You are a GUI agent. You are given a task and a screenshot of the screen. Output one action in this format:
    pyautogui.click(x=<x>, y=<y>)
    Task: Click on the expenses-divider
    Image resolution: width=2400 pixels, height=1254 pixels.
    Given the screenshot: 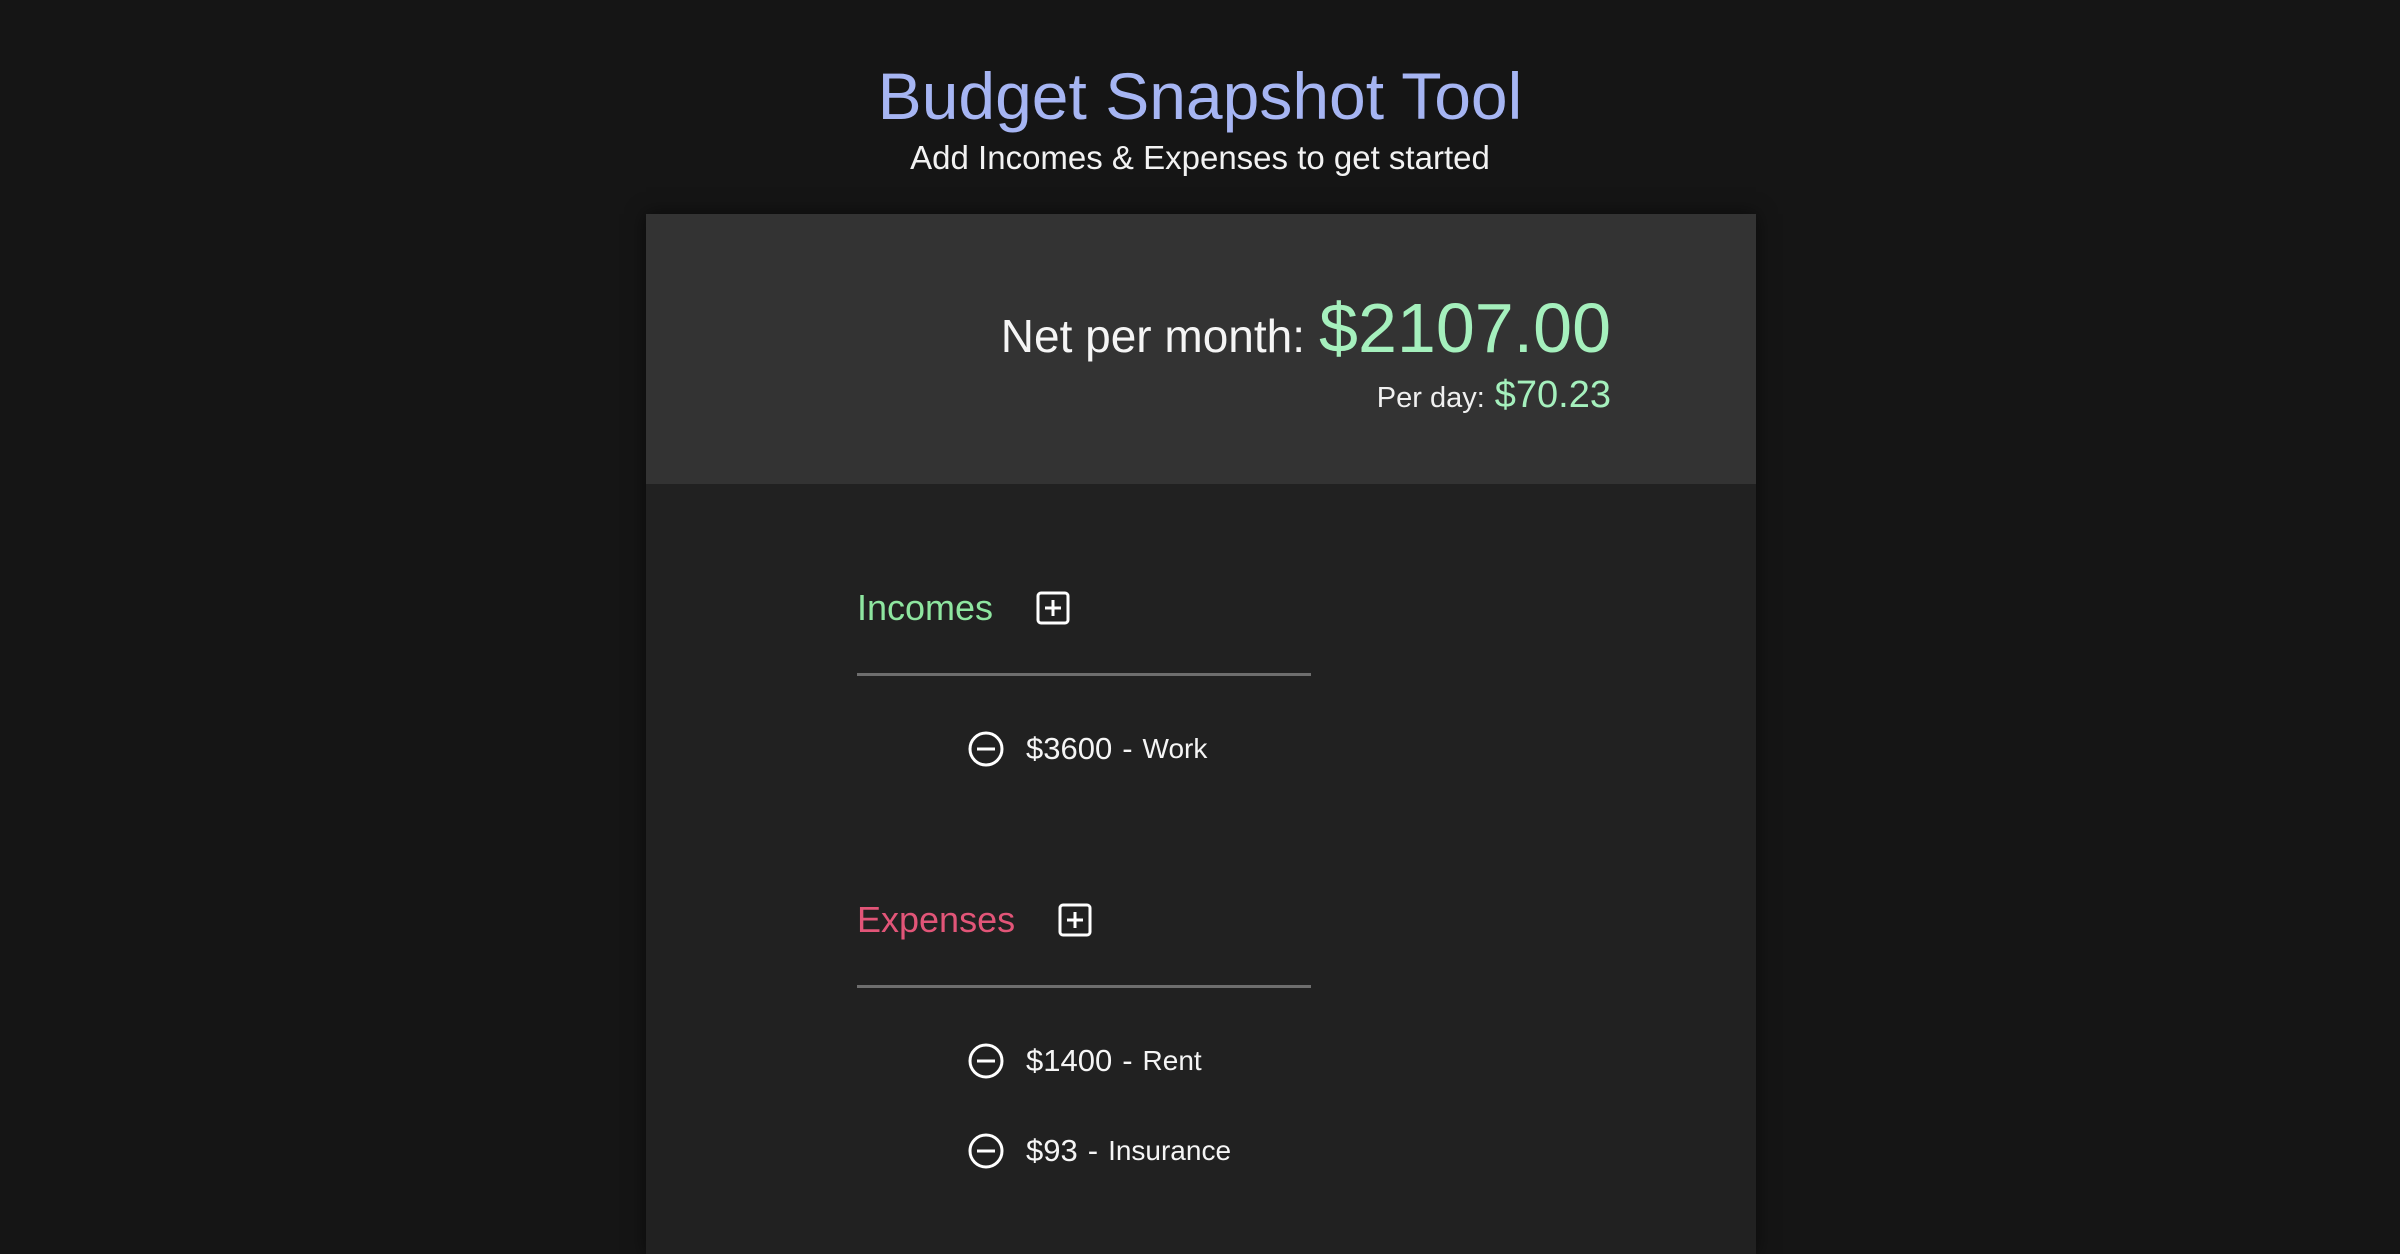 What is the action you would take?
    pyautogui.click(x=1084, y=986)
    